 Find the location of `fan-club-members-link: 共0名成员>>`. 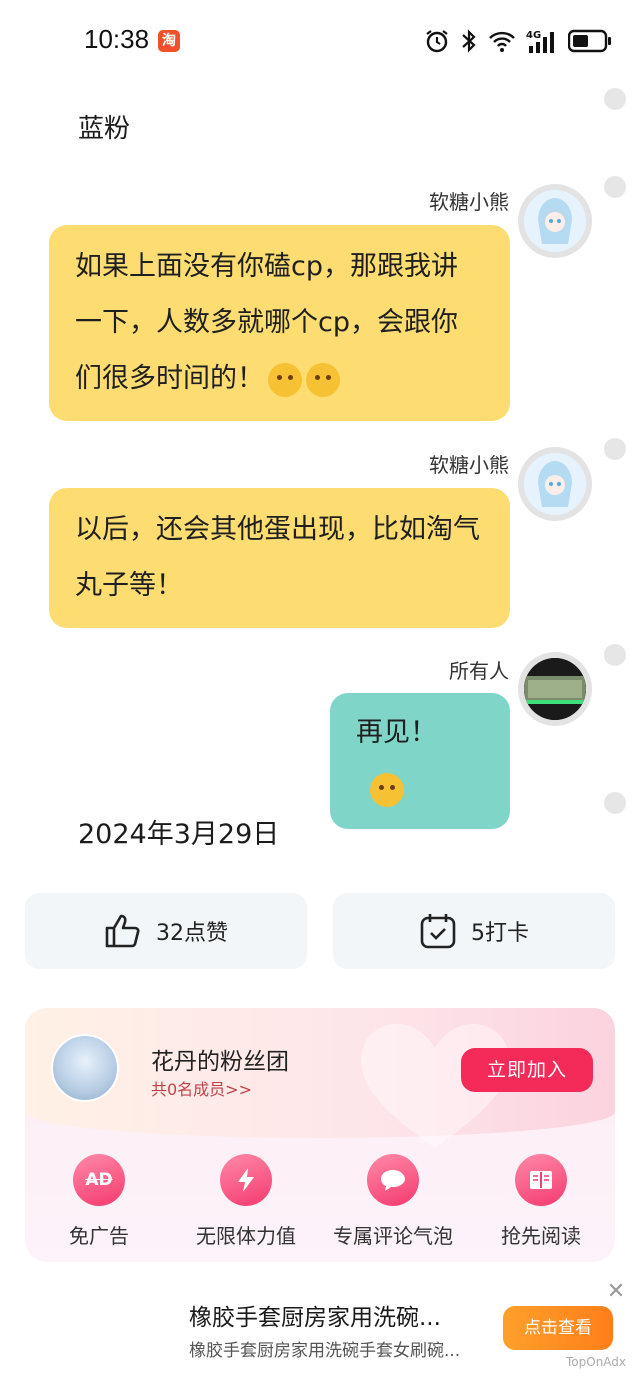

fan-club-members-link: 共0名成员>> is located at coordinates (201, 1088).